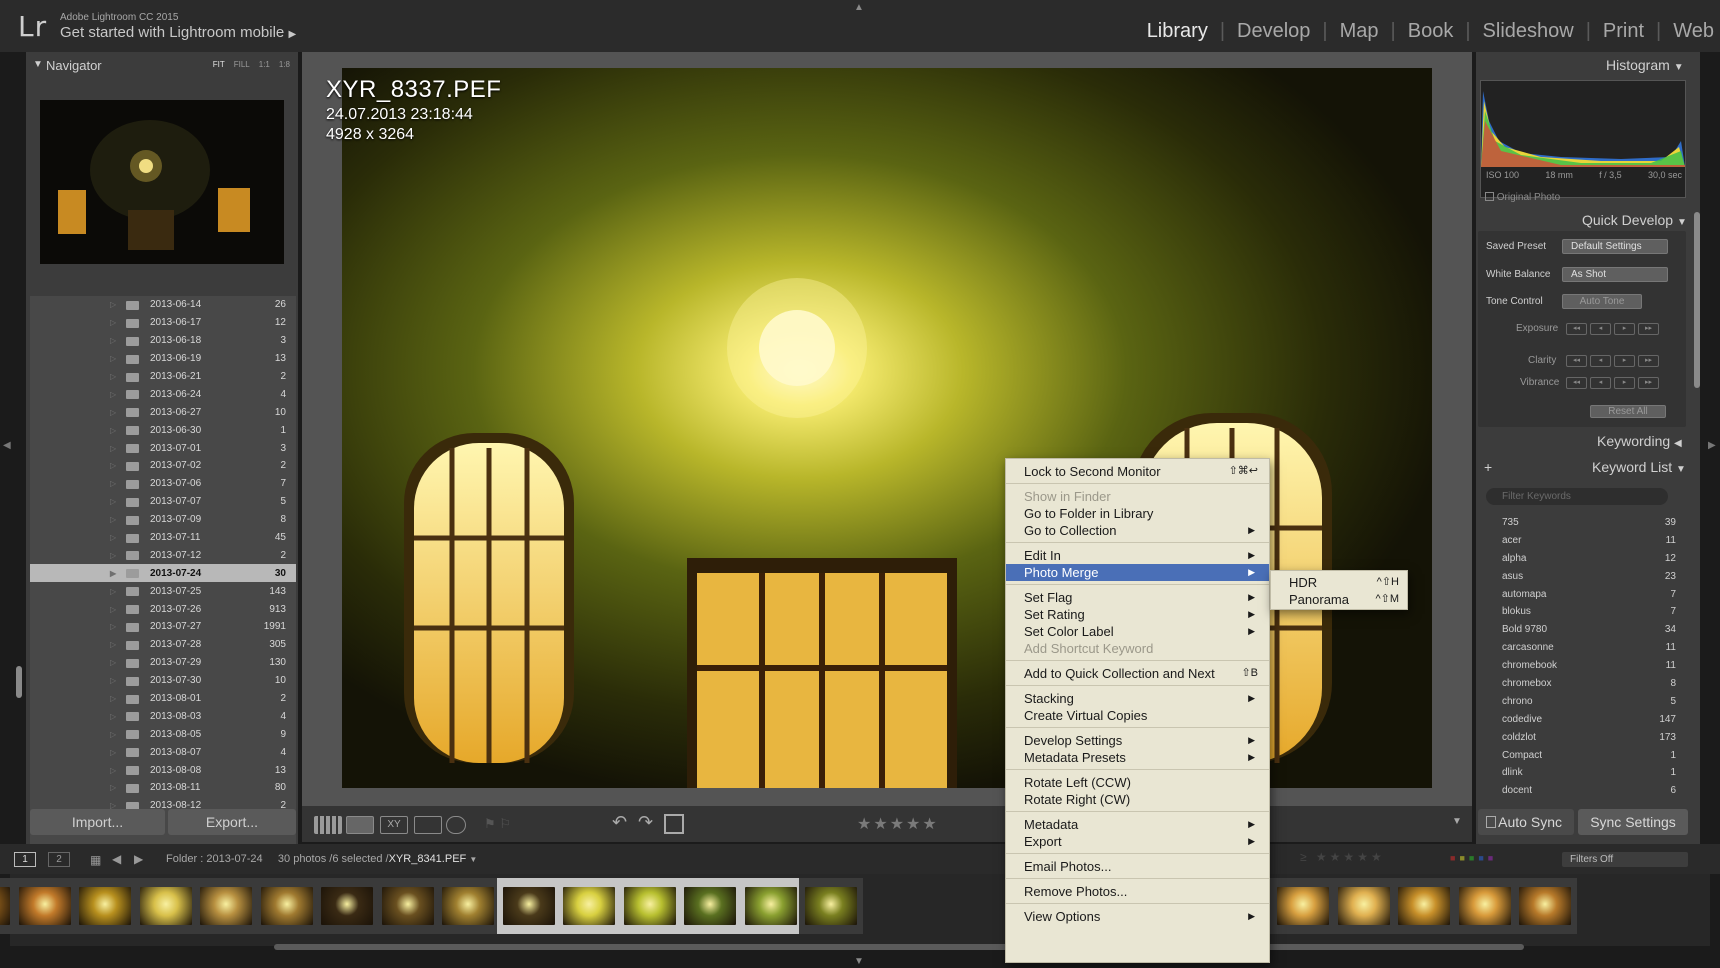  What do you see at coordinates (264, 64) in the screenshot?
I see `zoom-1-1: 1:1` at bounding box center [264, 64].